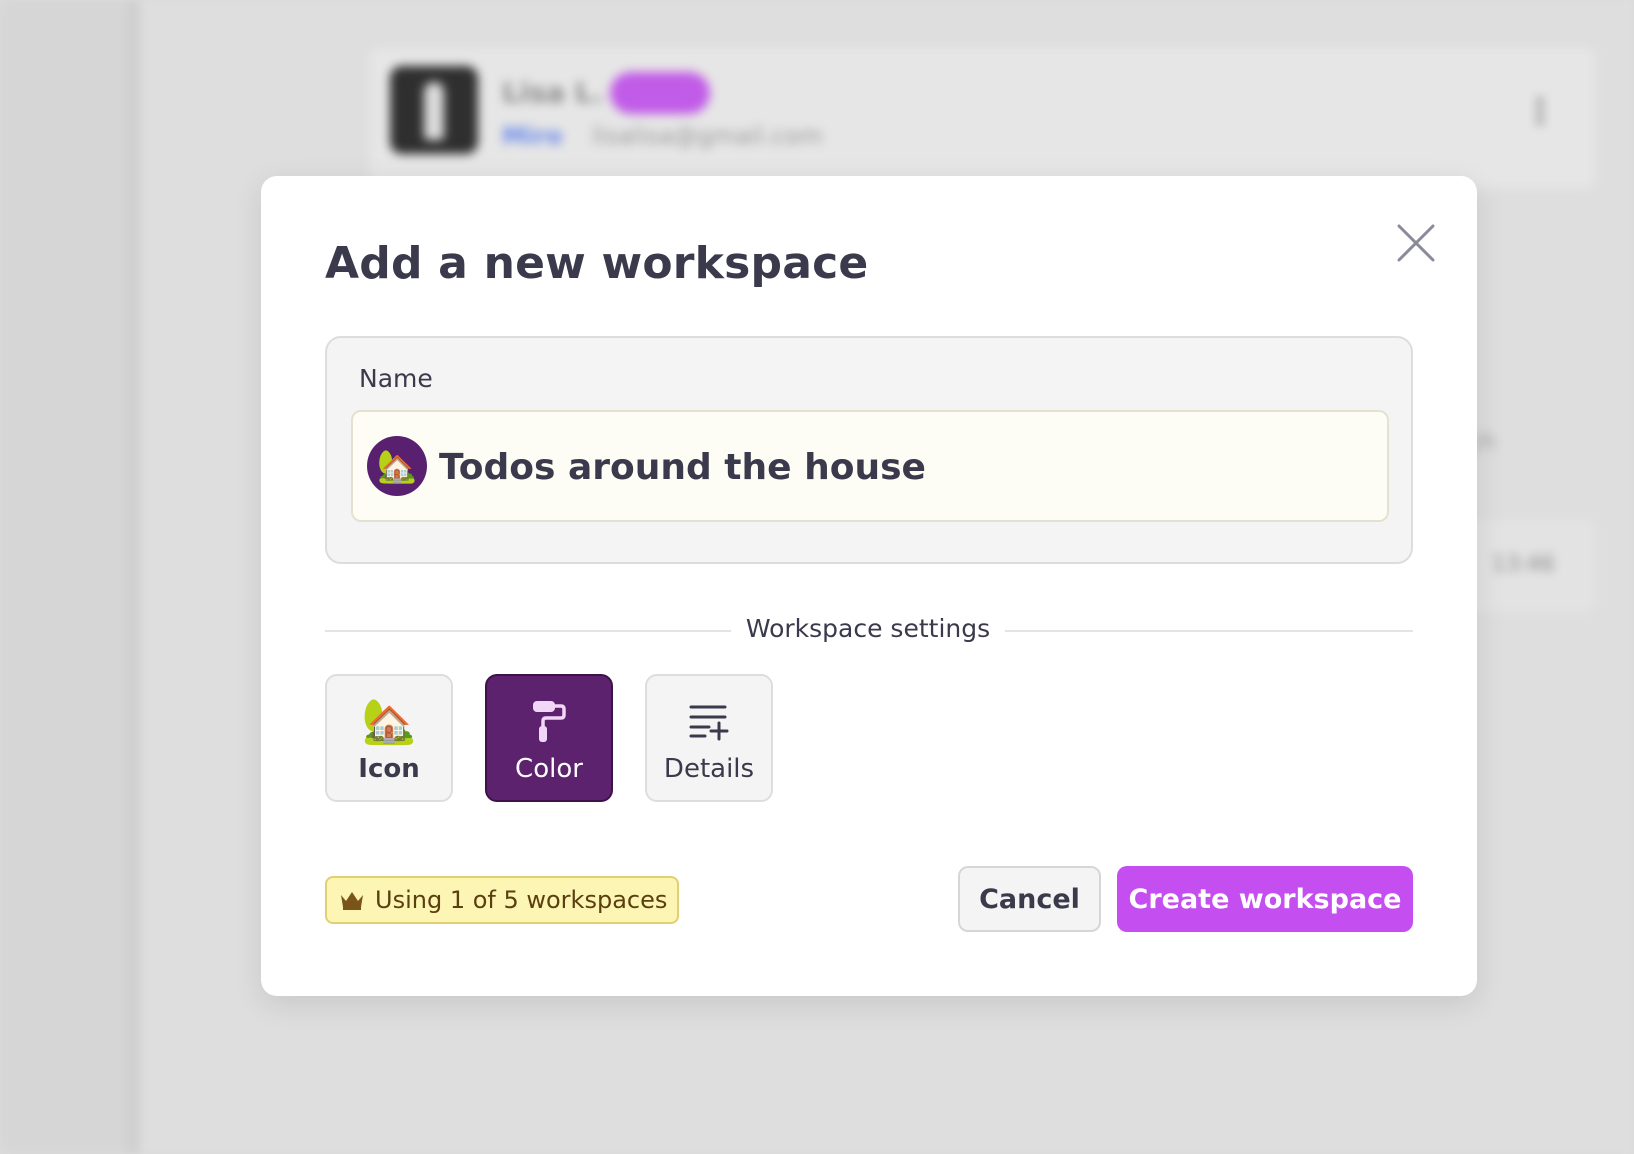  What do you see at coordinates (549, 721) in the screenshot?
I see `paint-roller-icon` at bounding box center [549, 721].